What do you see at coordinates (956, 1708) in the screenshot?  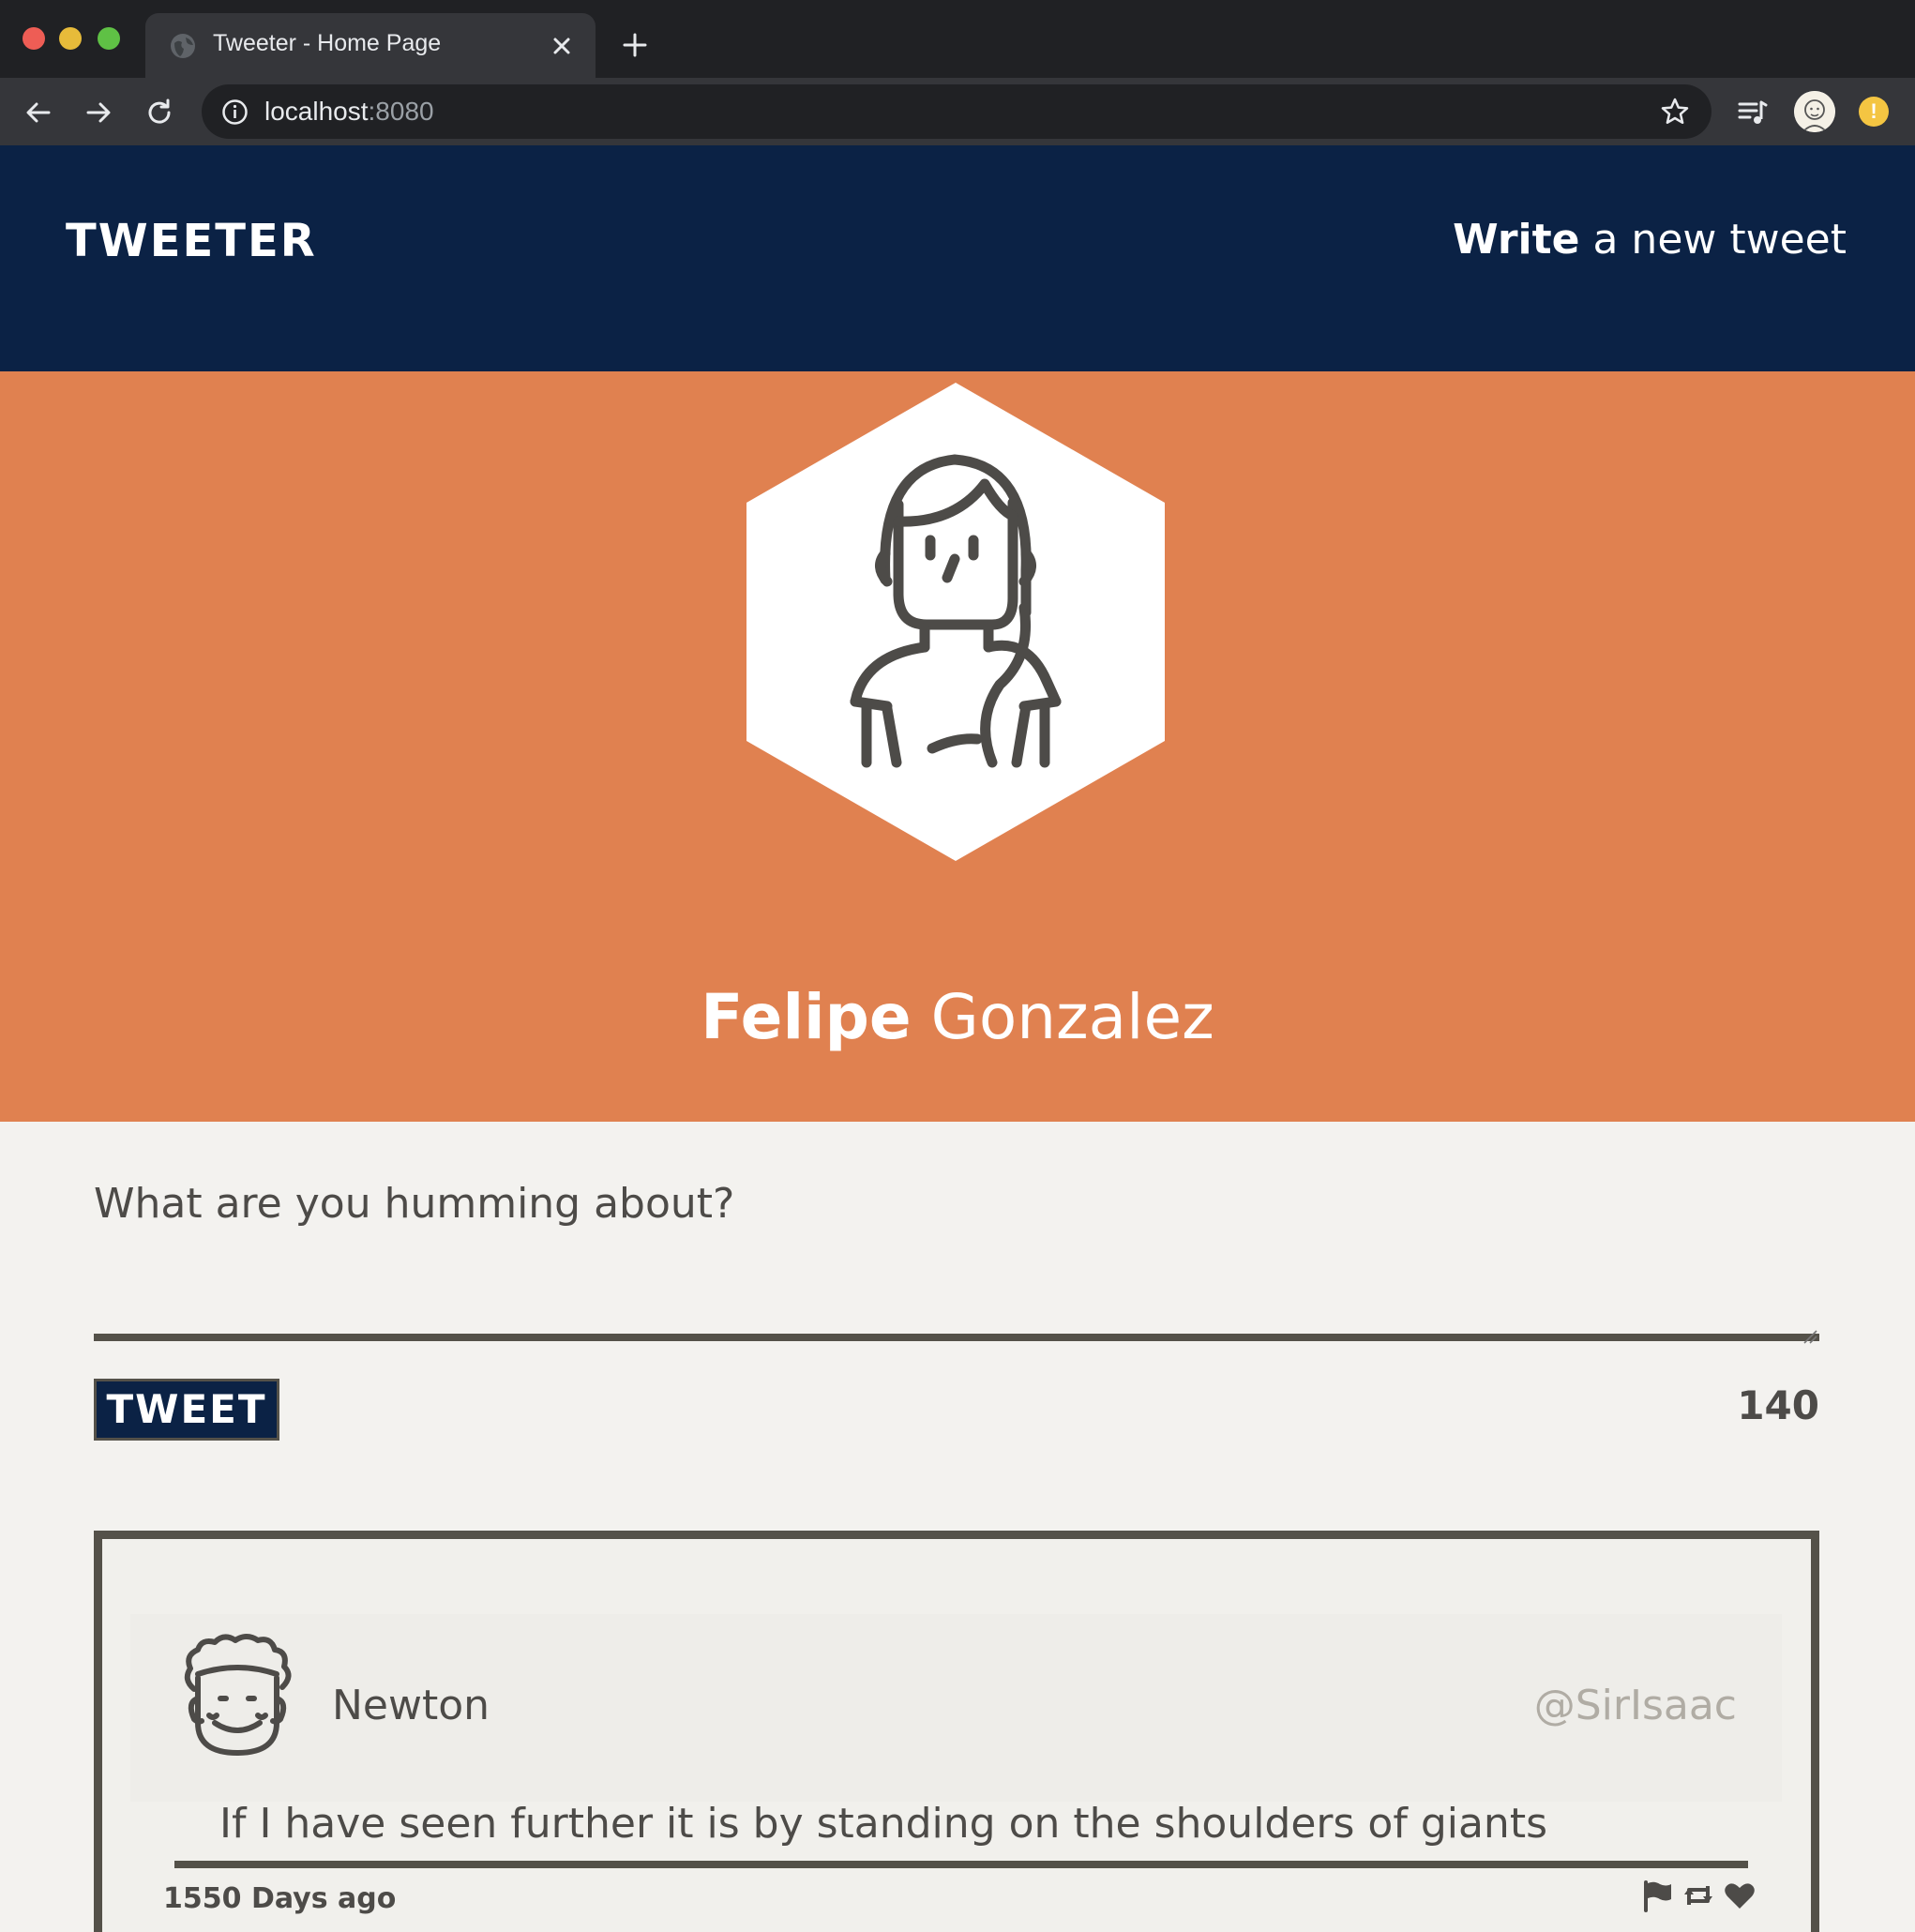 I see `tweet-header: Newton @SirIsaac` at bounding box center [956, 1708].